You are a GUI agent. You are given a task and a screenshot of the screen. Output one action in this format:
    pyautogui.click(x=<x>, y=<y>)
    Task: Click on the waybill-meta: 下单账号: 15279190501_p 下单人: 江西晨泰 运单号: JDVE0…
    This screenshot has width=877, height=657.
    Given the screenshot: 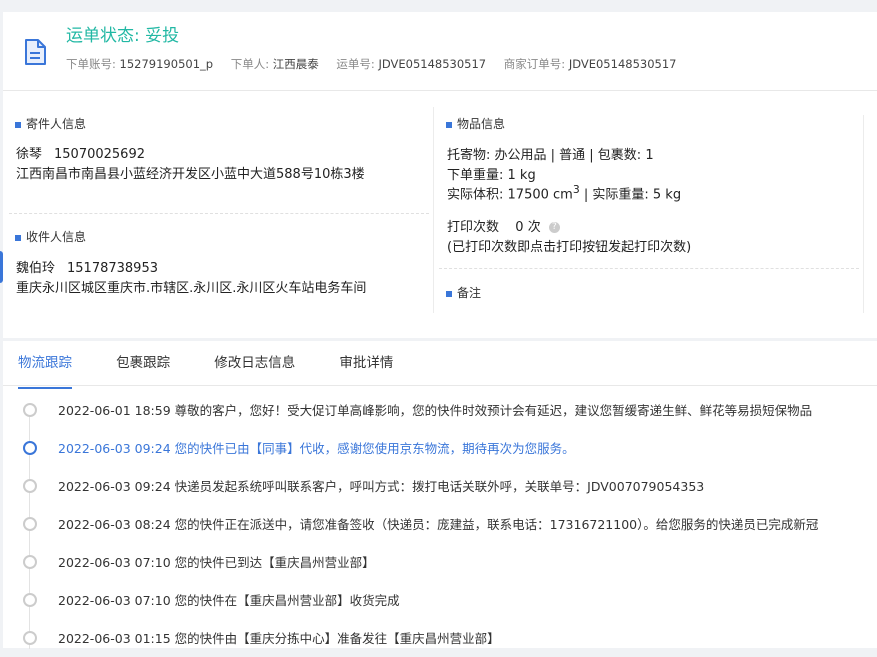 What is the action you would take?
    pyautogui.click(x=378, y=64)
    